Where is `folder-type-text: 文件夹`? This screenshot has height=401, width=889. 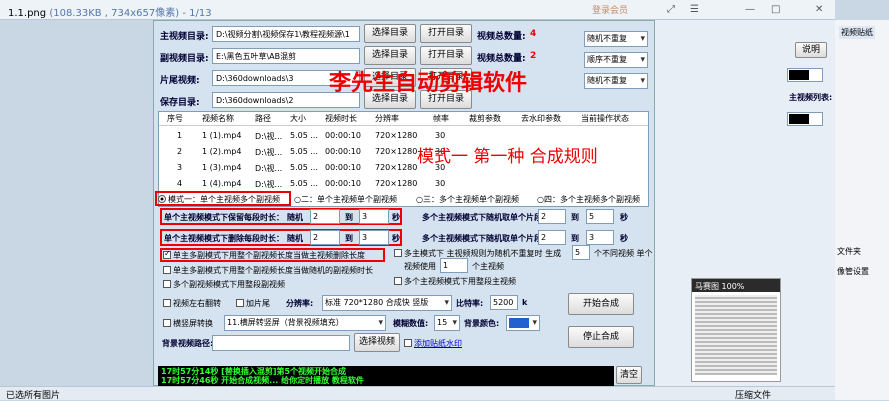
folder-type-text: 文件夹 is located at coordinates (849, 251).